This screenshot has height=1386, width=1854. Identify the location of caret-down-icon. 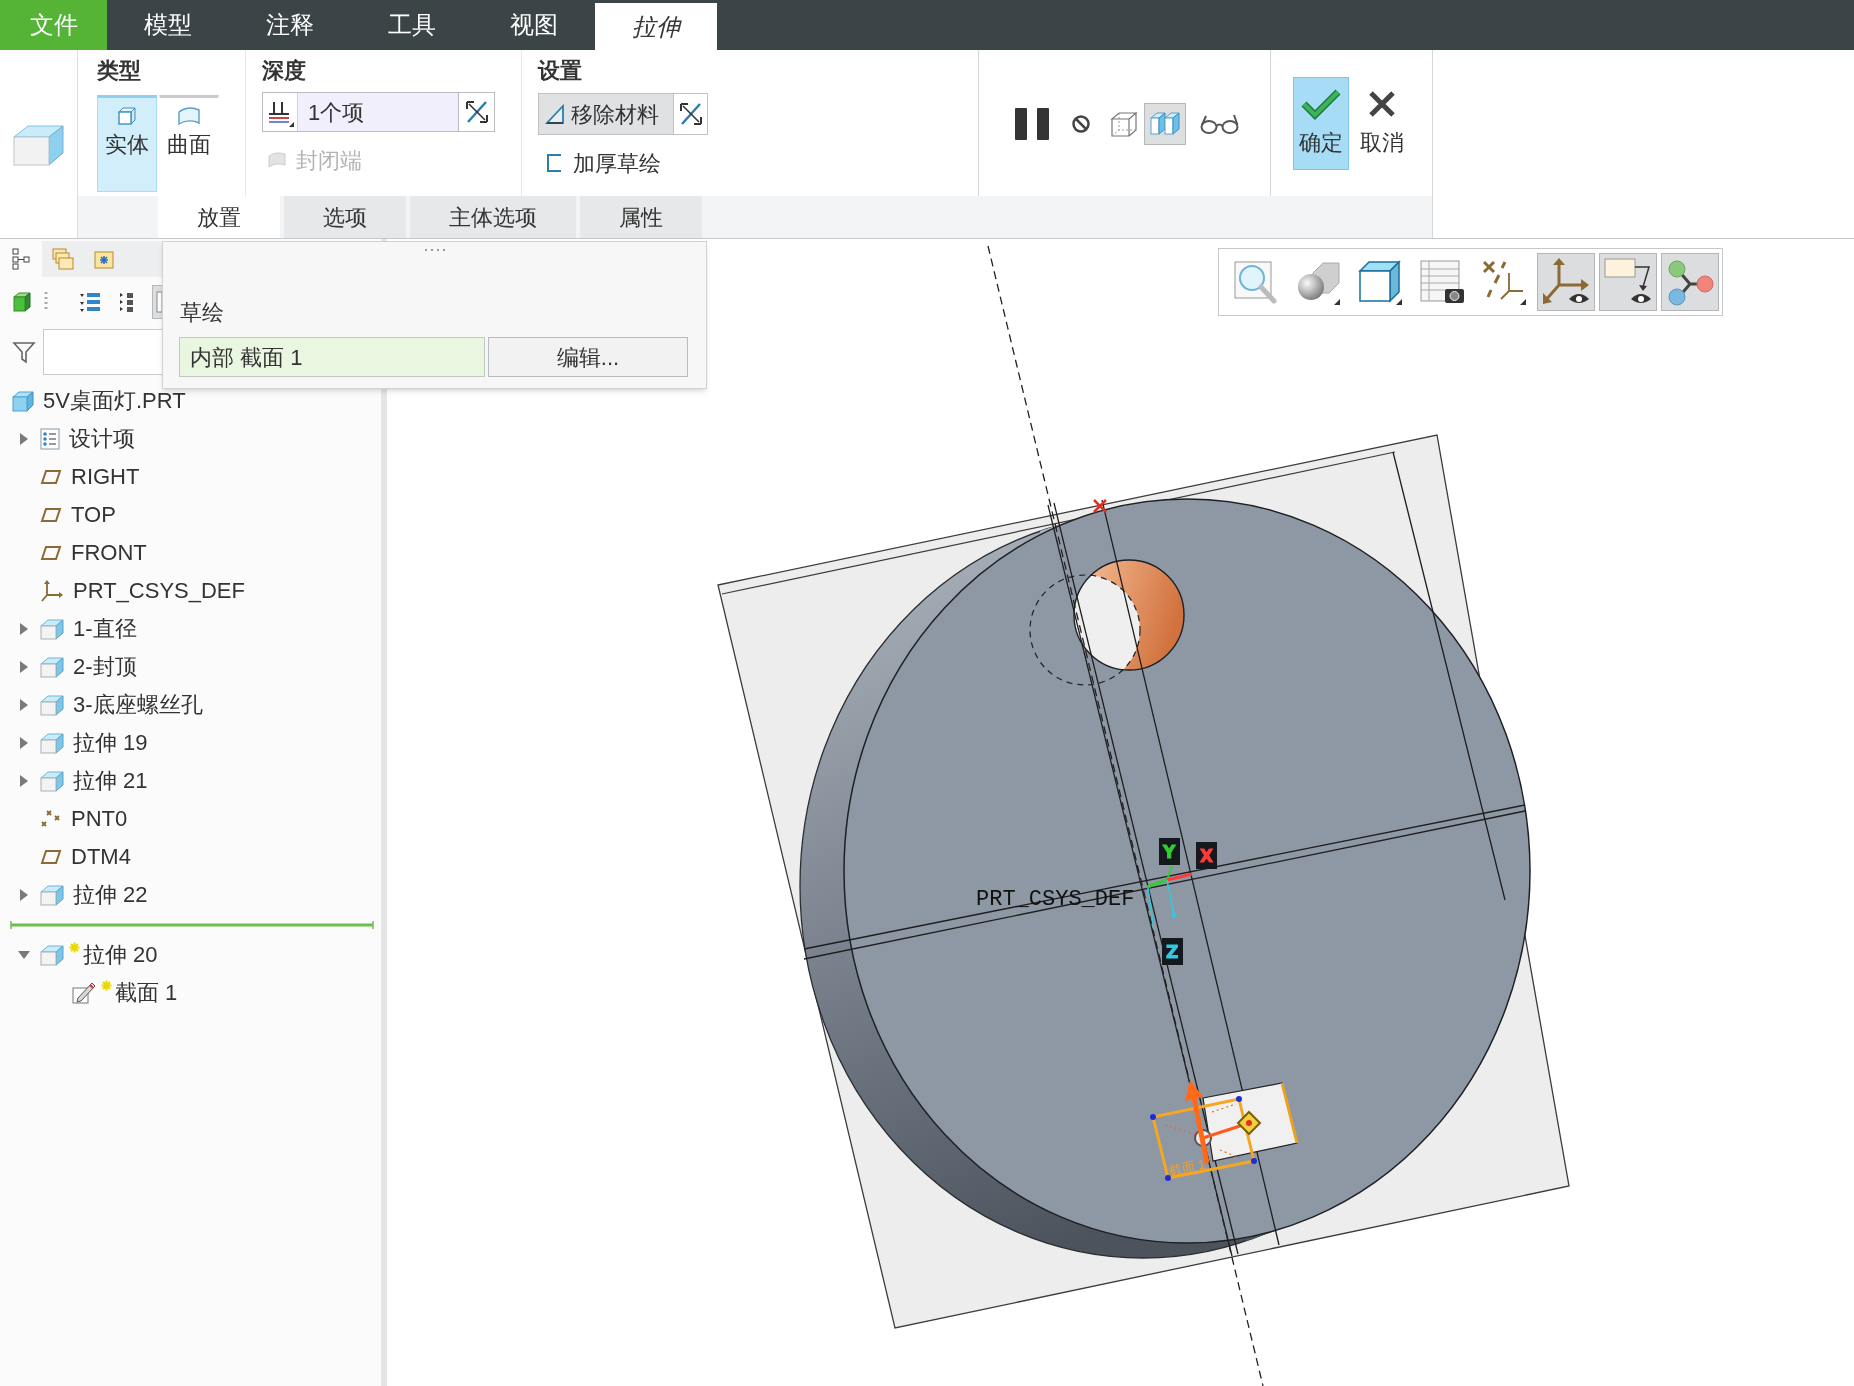
(24, 955).